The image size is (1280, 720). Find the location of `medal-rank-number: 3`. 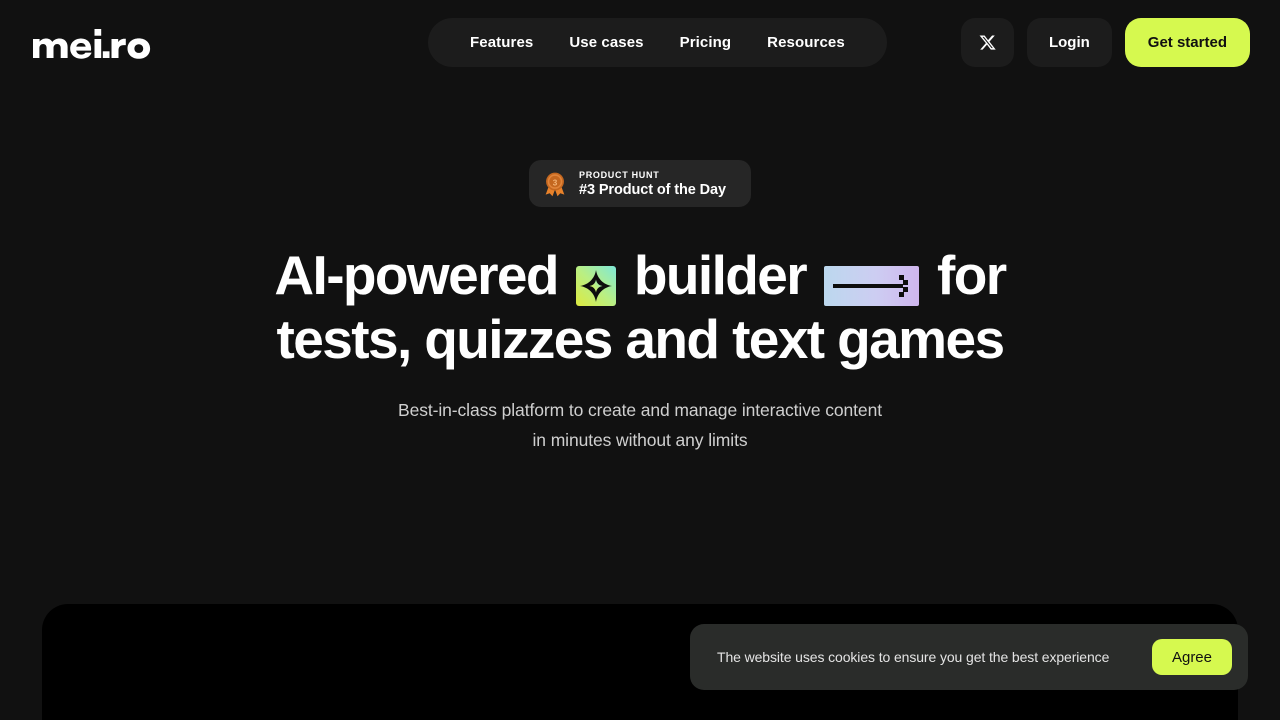

medal-rank-number: 3 is located at coordinates (555, 182).